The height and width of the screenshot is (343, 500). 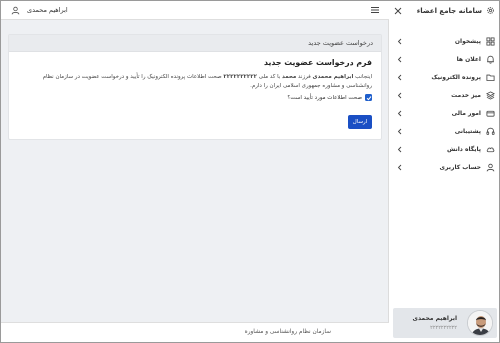 What do you see at coordinates (368, 97) in the screenshot?
I see `confirm-checkbox` at bounding box center [368, 97].